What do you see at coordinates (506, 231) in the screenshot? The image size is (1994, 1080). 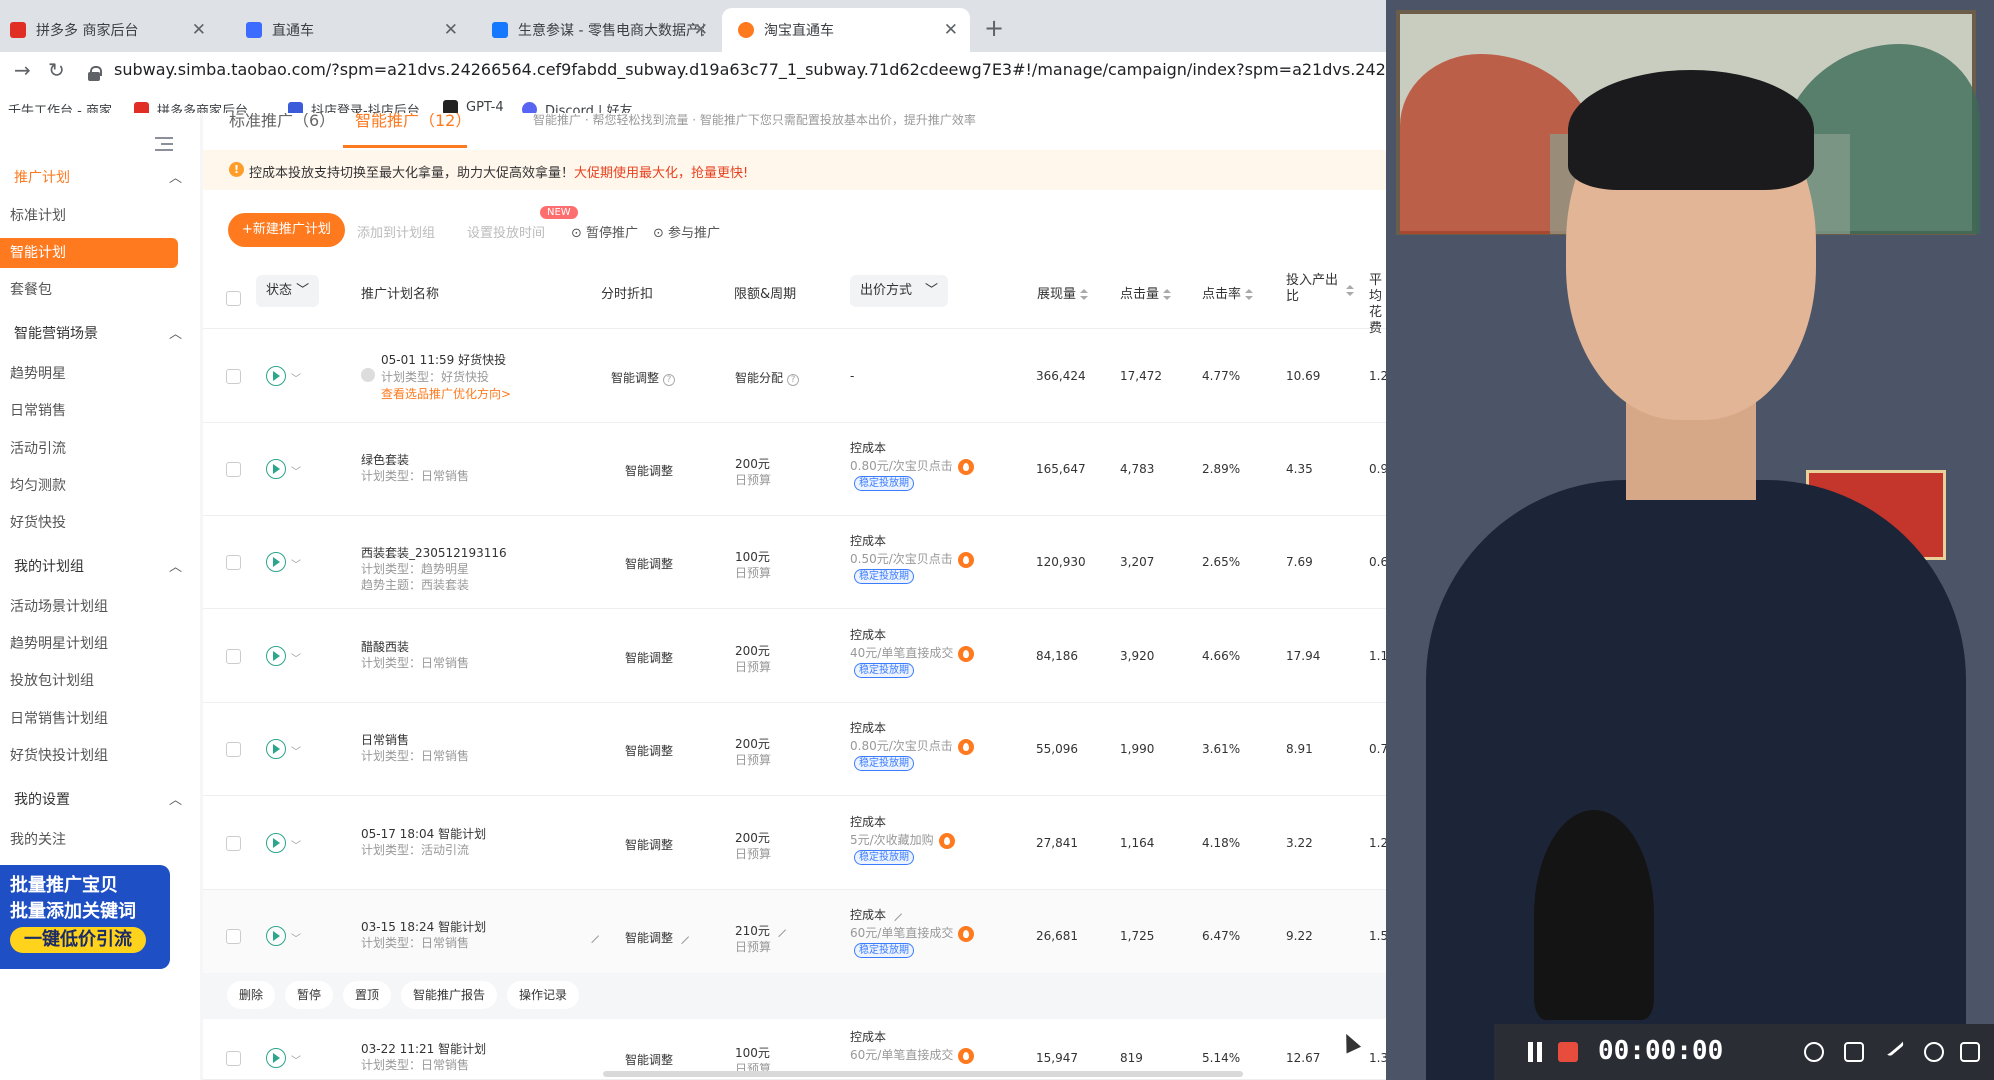 I see `set-time-button: 设置投放时间` at bounding box center [506, 231].